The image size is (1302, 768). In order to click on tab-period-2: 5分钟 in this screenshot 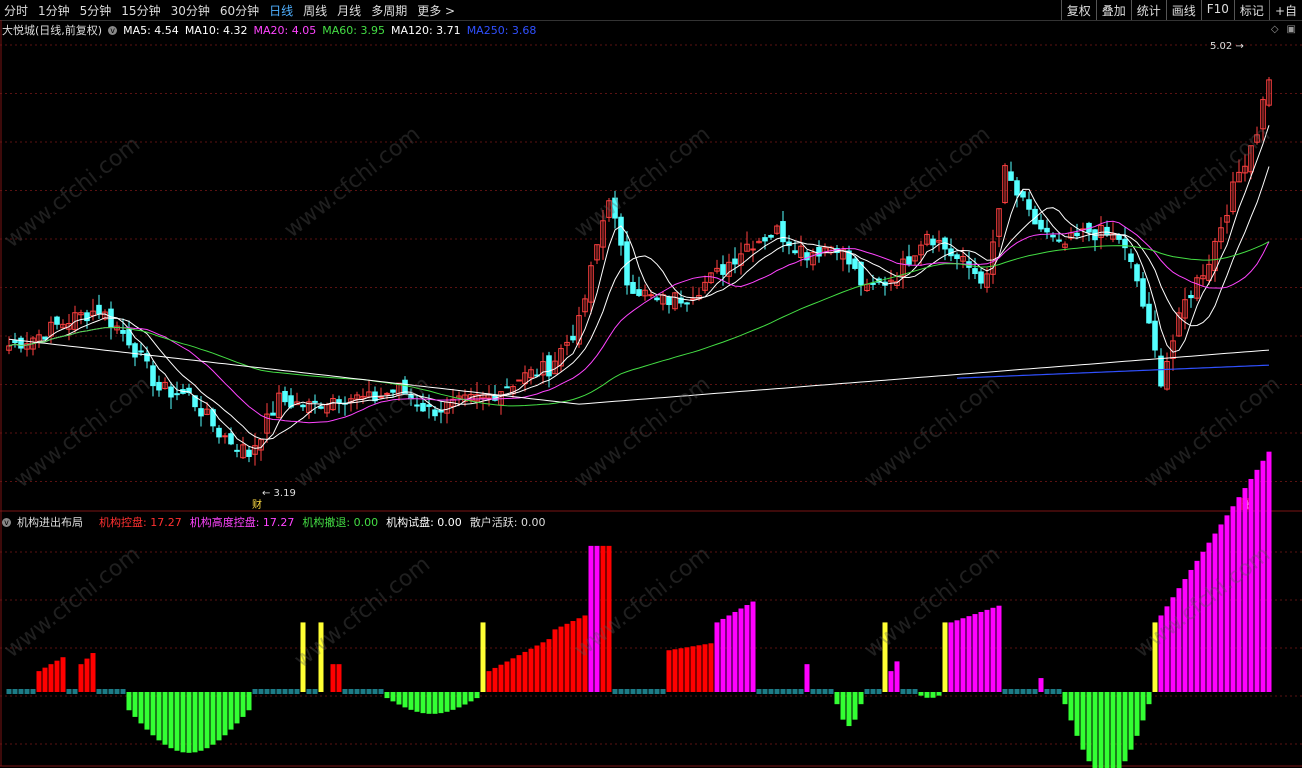, I will do `click(96, 10)`.